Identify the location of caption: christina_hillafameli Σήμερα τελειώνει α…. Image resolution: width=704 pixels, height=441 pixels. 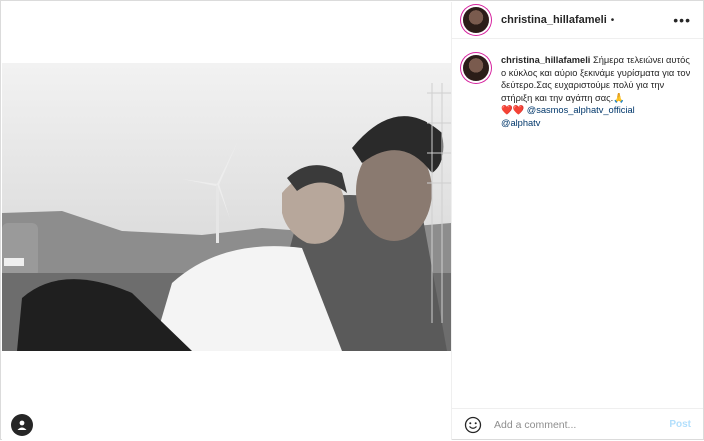
(578, 92).